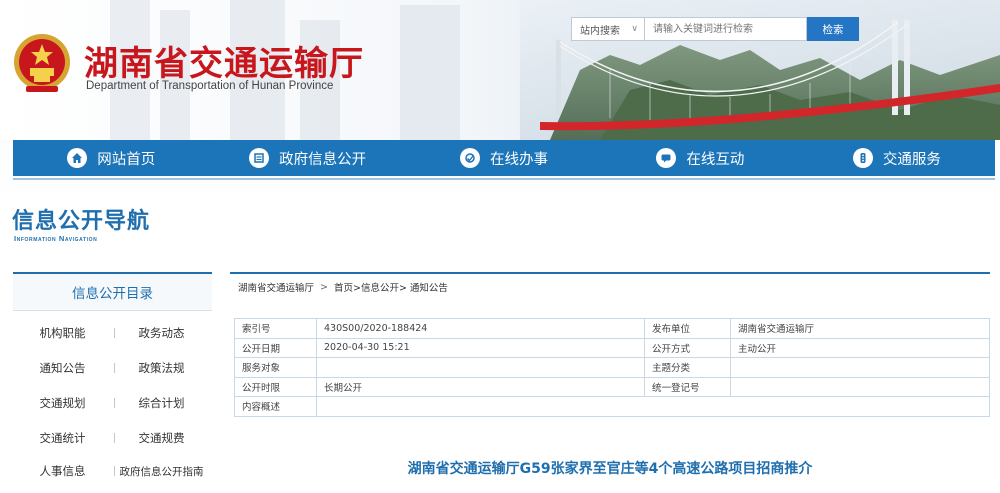  What do you see at coordinates (259, 158) in the screenshot?
I see `document-icon` at bounding box center [259, 158].